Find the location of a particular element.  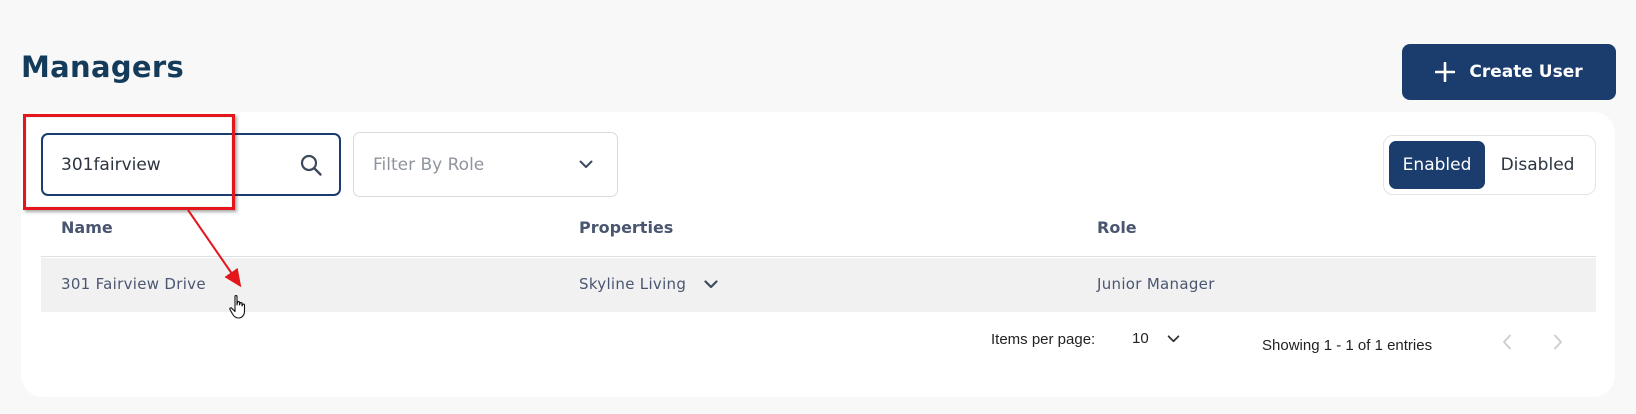

hand-cursor-icon is located at coordinates (239, 309).